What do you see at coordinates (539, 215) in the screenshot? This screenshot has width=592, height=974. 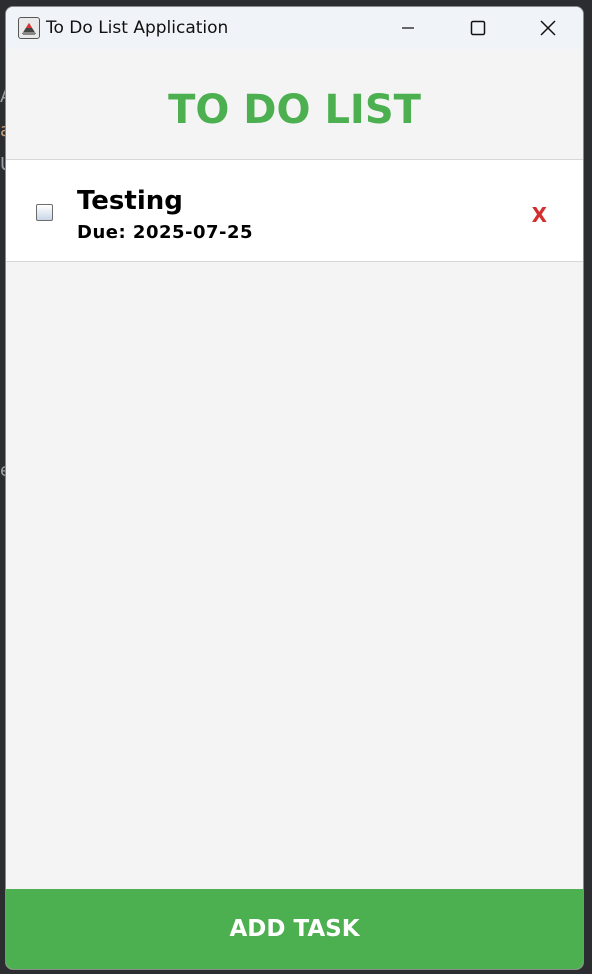 I see `delete-task-button: X` at bounding box center [539, 215].